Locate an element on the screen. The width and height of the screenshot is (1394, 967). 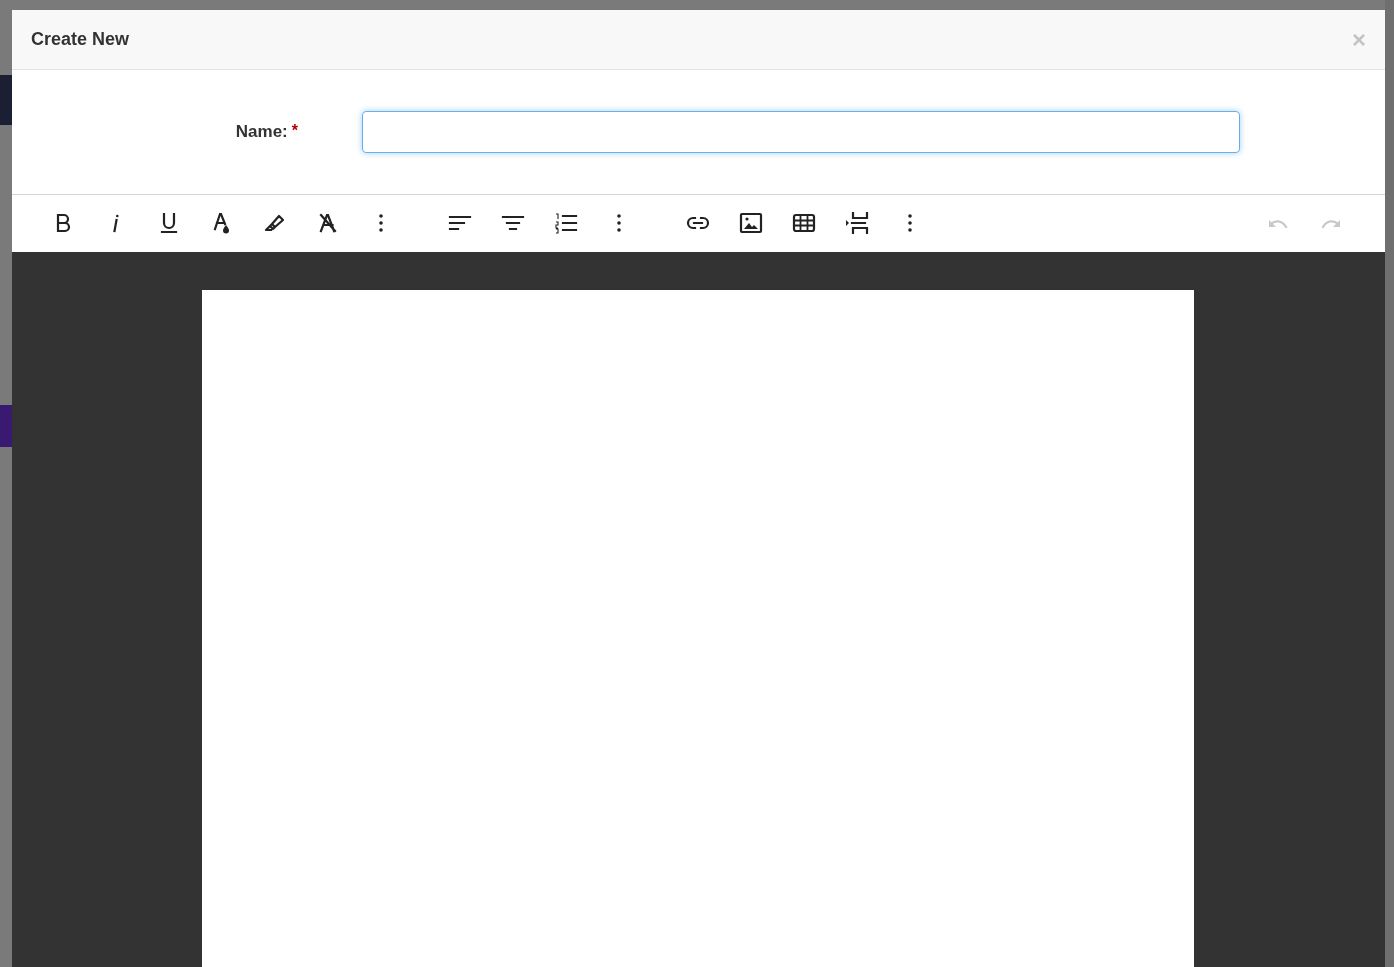
redo-icon is located at coordinates (1330, 223).